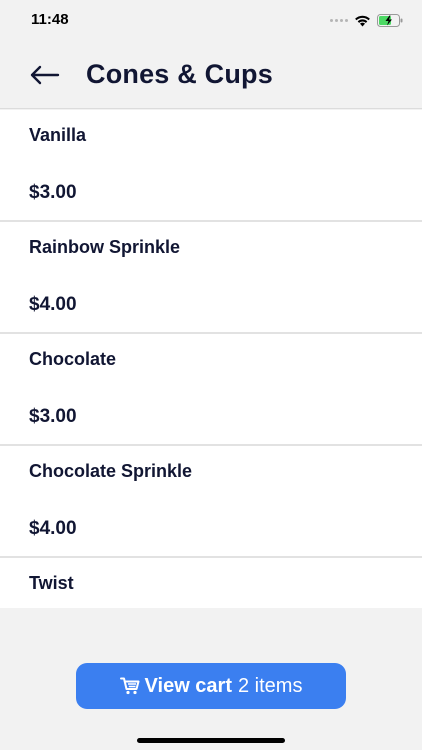  What do you see at coordinates (211, 502) in the screenshot?
I see `menu-item-chocolate-sprinkle: Chocolate Sprinkle $4.00` at bounding box center [211, 502].